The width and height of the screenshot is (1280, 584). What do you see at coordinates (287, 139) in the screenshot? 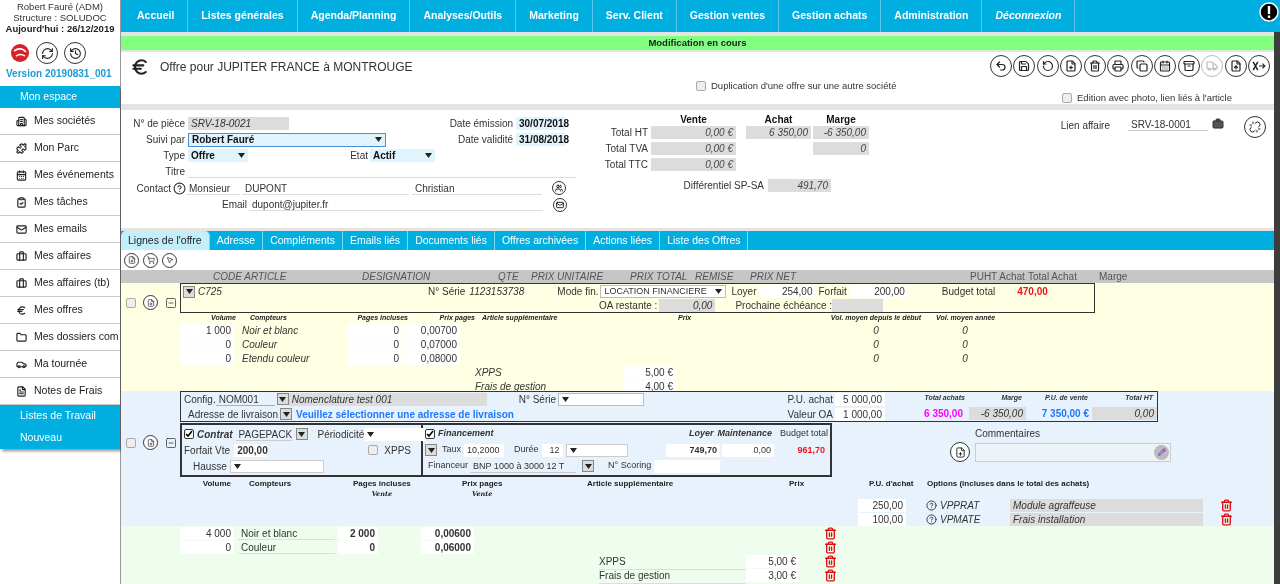
I see `follow-up-dropdown: Robert Fauré` at bounding box center [287, 139].